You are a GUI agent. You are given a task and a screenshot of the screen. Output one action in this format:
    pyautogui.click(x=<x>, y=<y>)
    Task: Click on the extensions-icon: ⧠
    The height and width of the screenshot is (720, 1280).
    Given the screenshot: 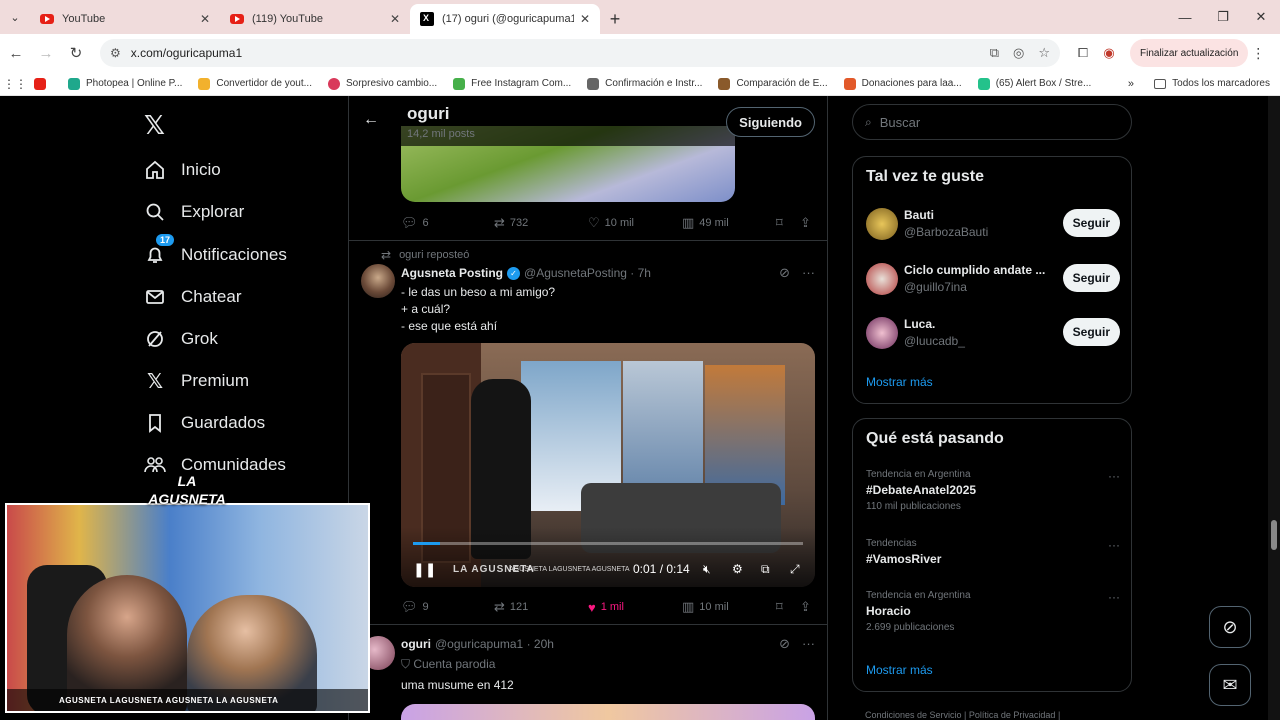 What is the action you would take?
    pyautogui.click(x=1083, y=53)
    